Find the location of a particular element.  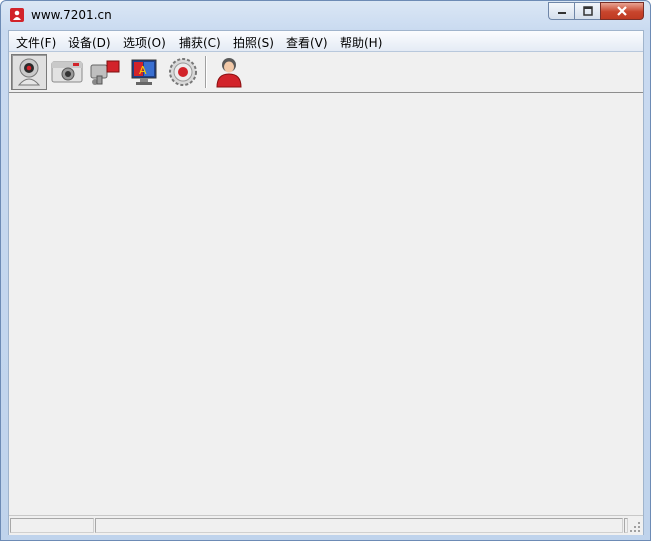

minimize-button is located at coordinates (561, 11).